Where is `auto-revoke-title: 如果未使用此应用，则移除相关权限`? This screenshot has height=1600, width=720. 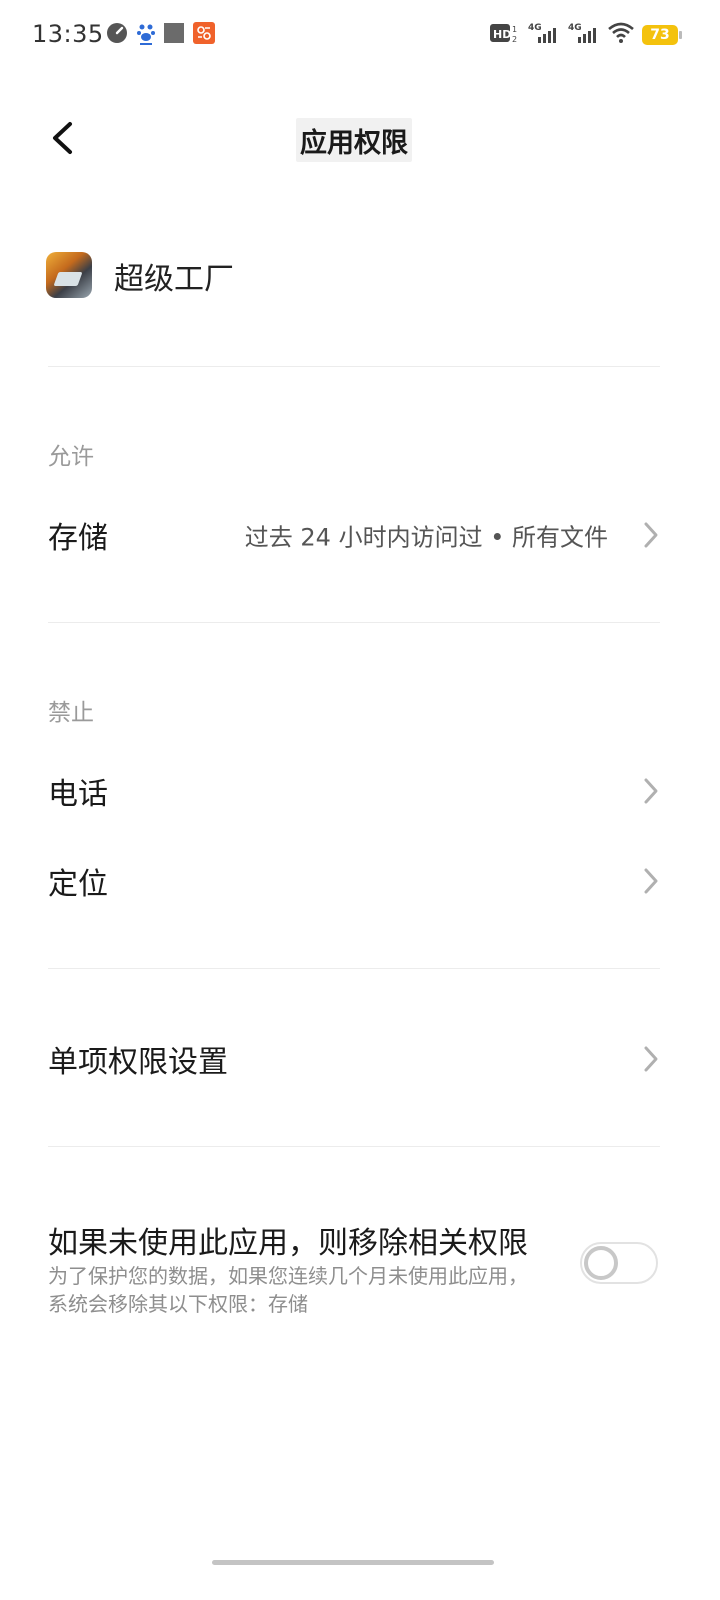 auto-revoke-title: 如果未使用此应用，则移除相关权限 is located at coordinates (288, 1243).